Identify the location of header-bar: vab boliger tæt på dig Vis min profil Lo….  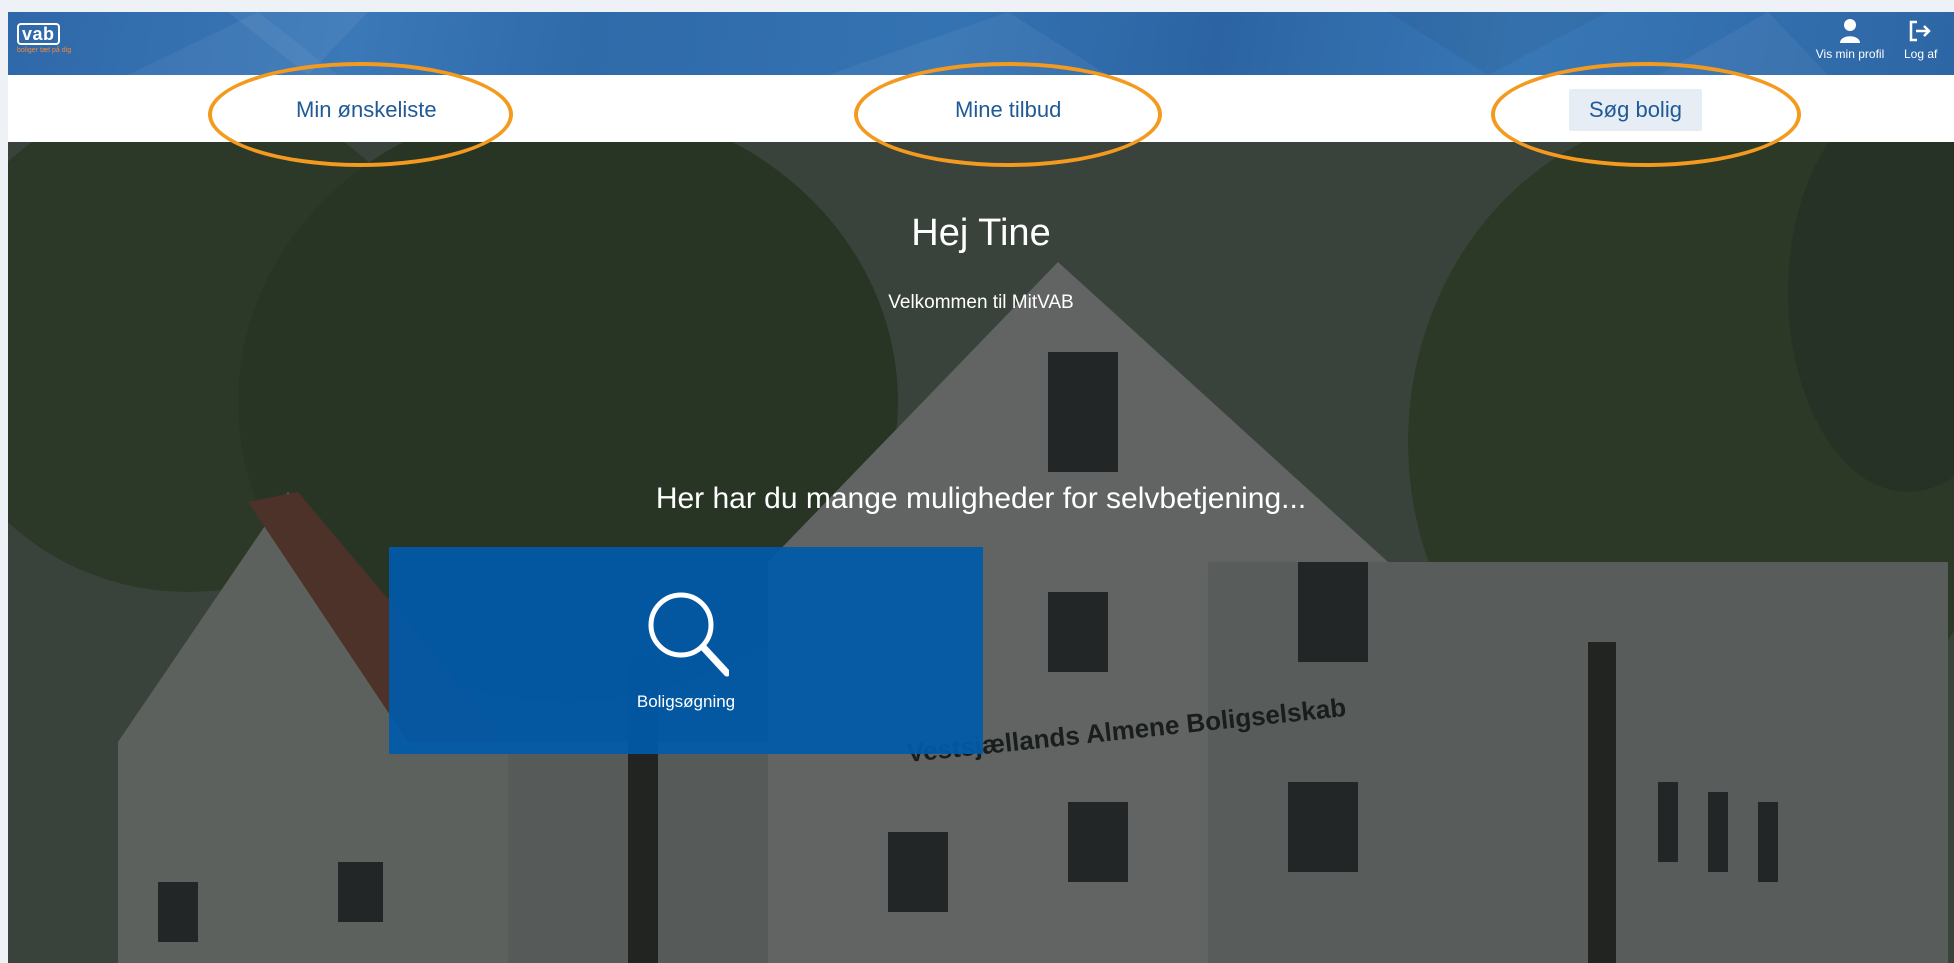
(981, 43).